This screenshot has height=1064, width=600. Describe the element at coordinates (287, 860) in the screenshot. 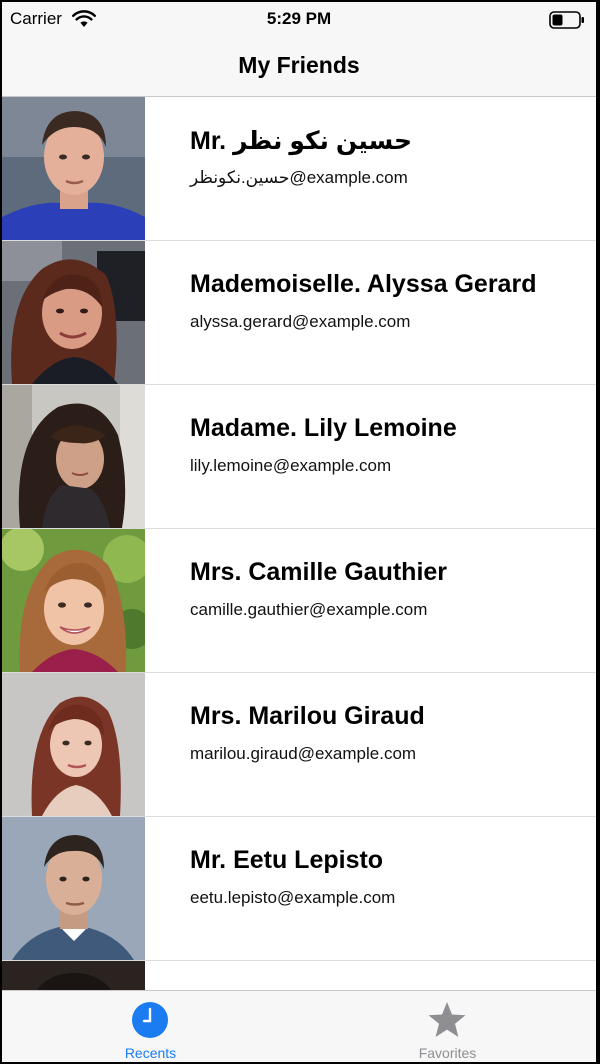

I see `friend-name: Mr. Eetu Lepisto` at that location.